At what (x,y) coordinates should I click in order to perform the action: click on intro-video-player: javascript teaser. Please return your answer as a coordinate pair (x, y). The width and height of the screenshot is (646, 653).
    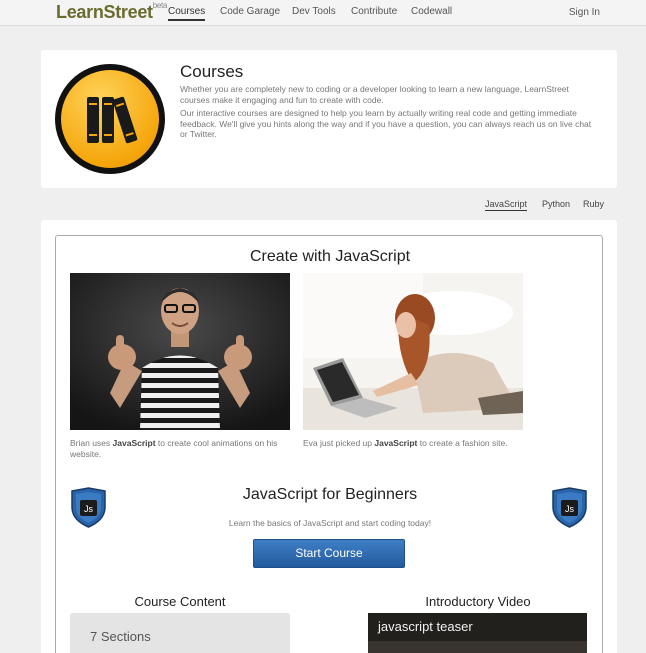
    Looking at the image, I should click on (477, 633).